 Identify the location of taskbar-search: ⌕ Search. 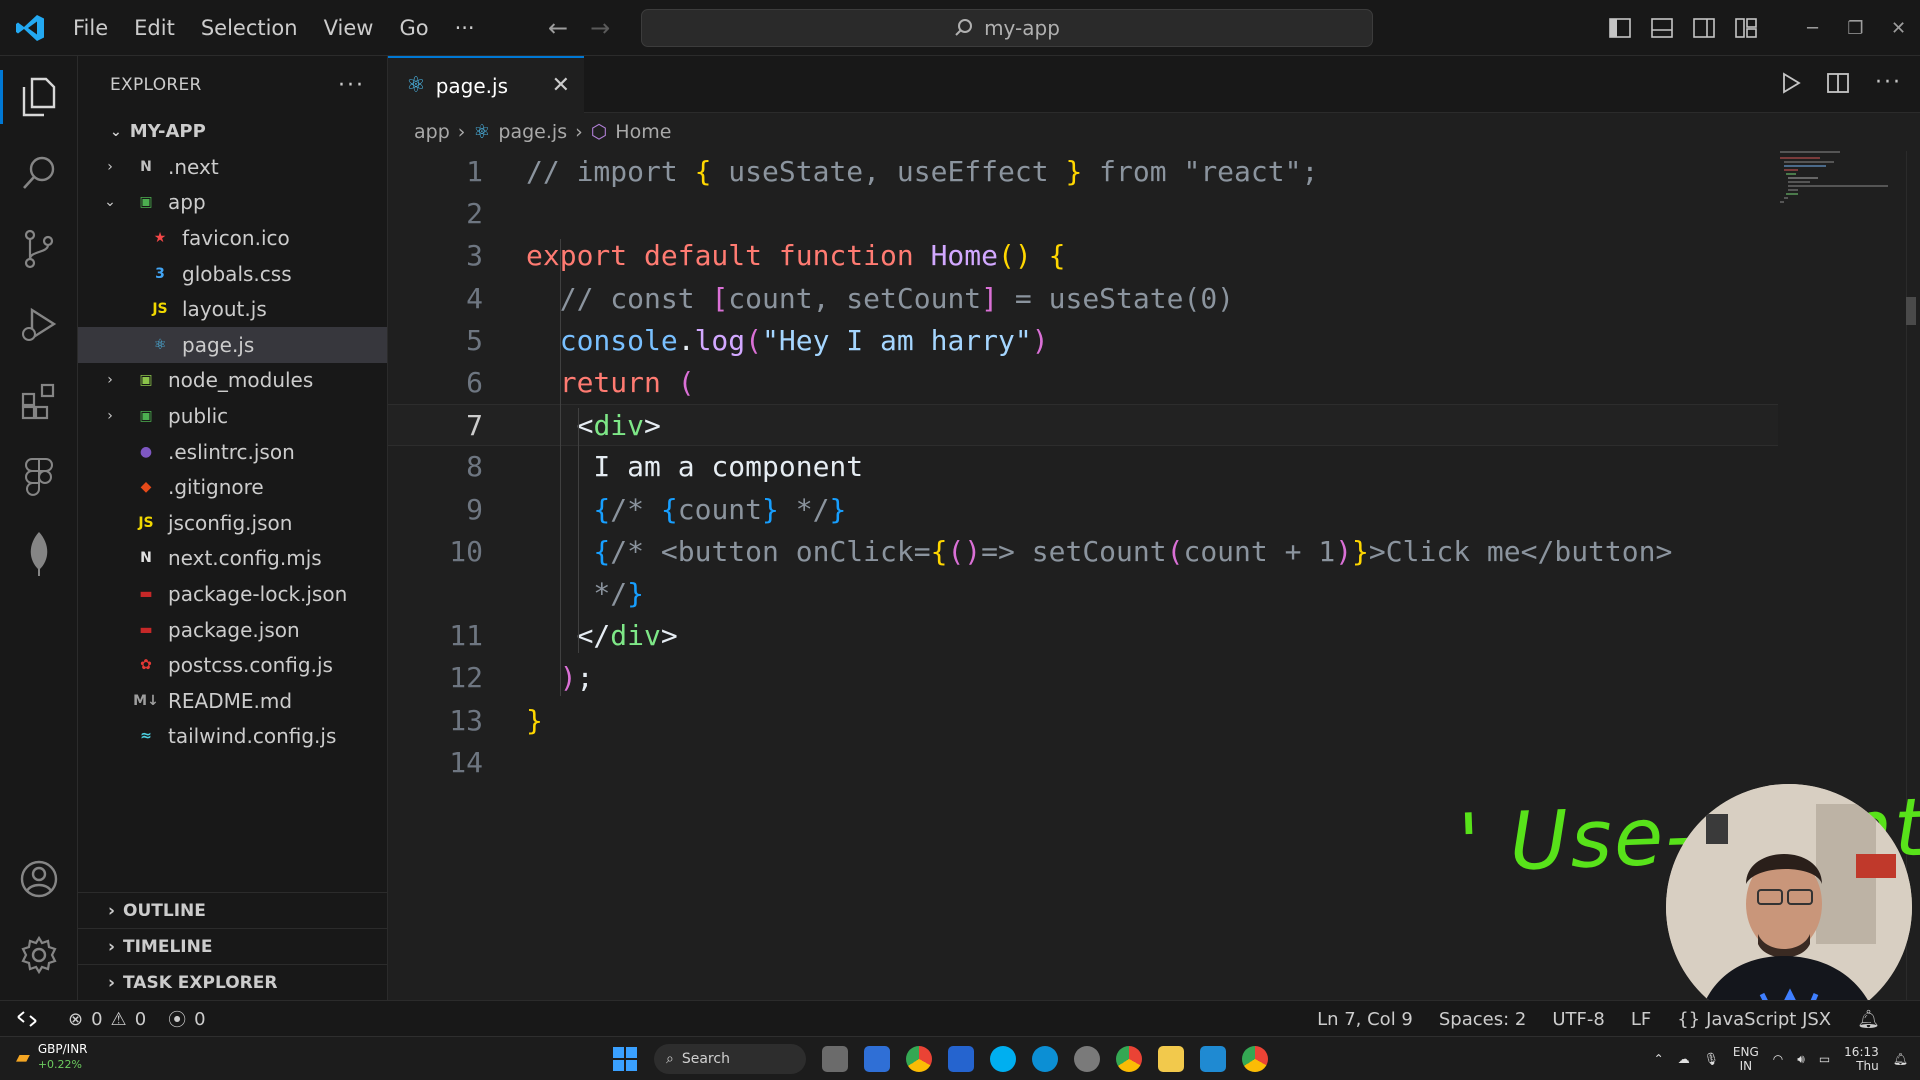
(730, 1059).